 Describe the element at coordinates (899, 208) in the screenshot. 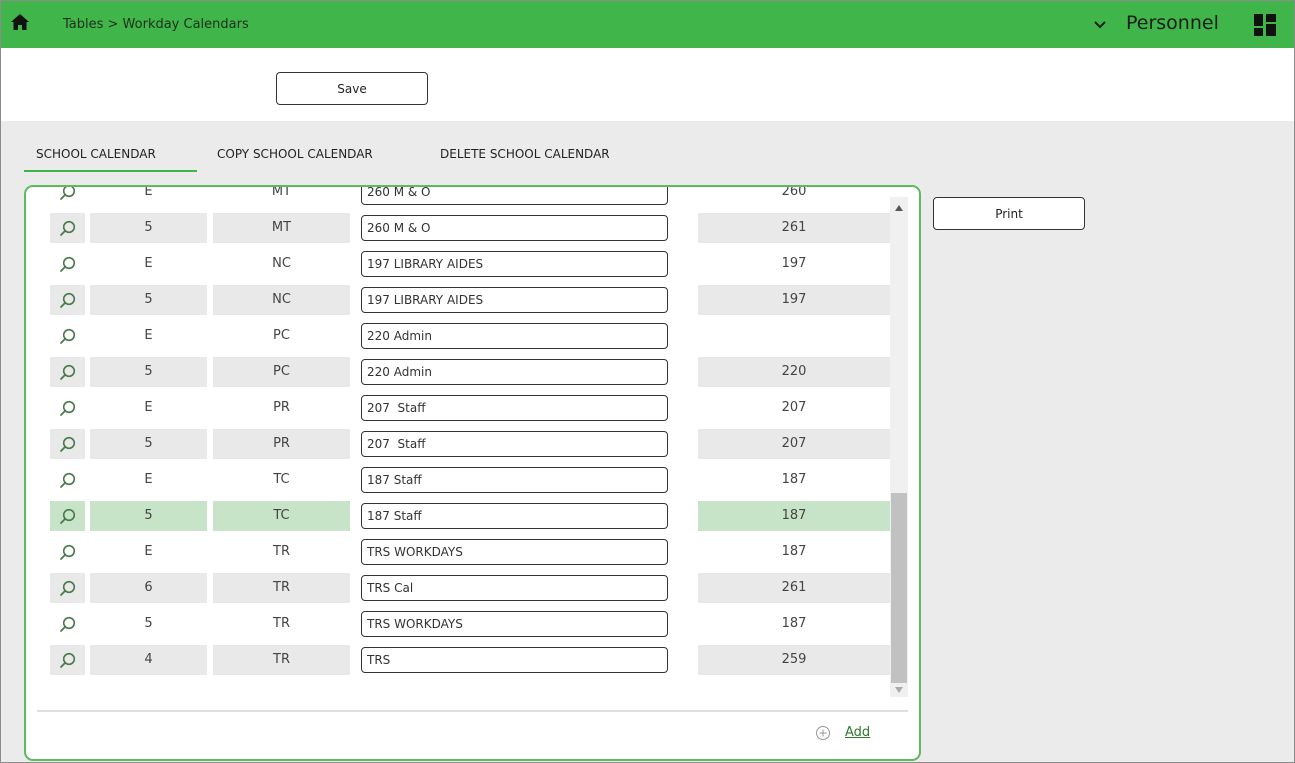

I see `scroll-up-icon` at that location.